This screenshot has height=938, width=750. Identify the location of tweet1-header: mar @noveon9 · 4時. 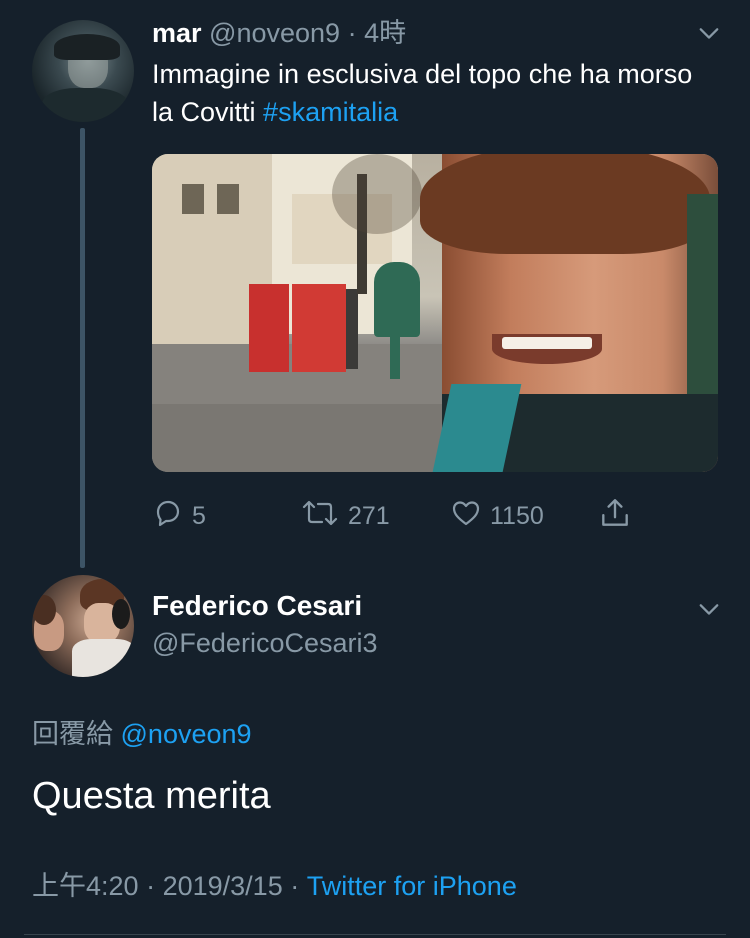
(279, 33).